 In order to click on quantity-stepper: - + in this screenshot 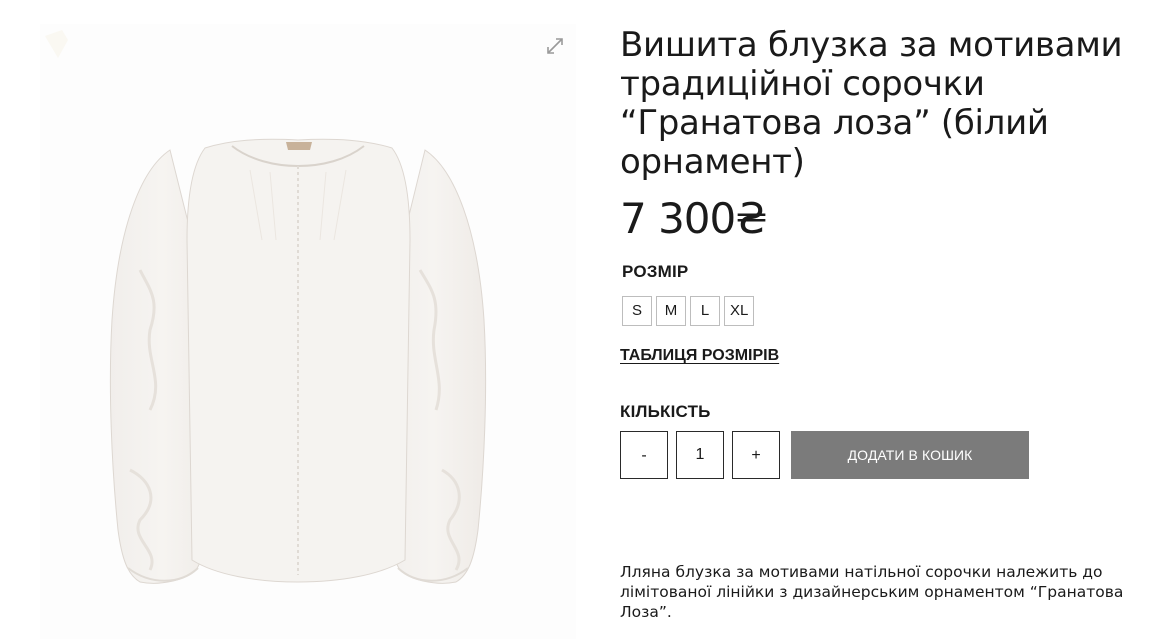, I will do `click(700, 455)`.